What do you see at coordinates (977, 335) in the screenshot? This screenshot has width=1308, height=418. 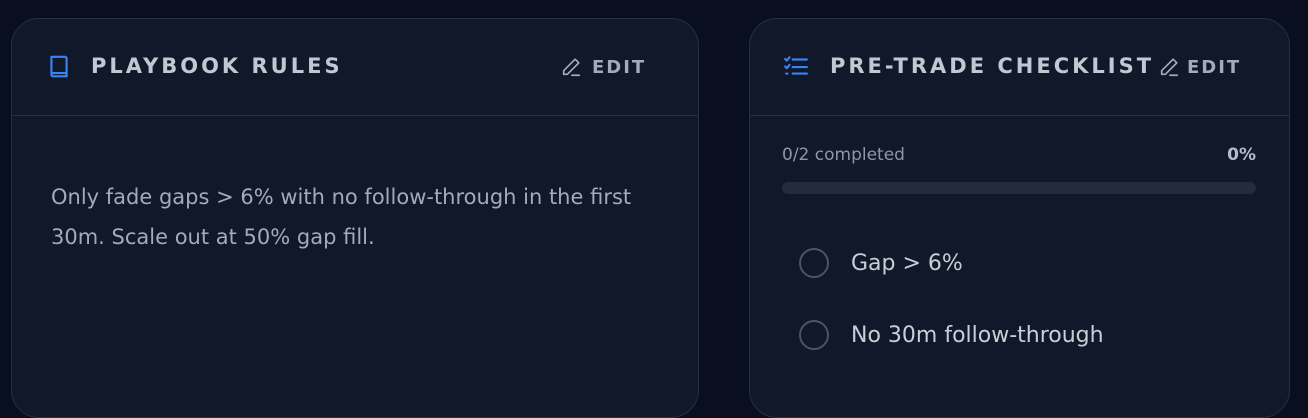 I see `checklist-item-label: No 30m follow-through` at bounding box center [977, 335].